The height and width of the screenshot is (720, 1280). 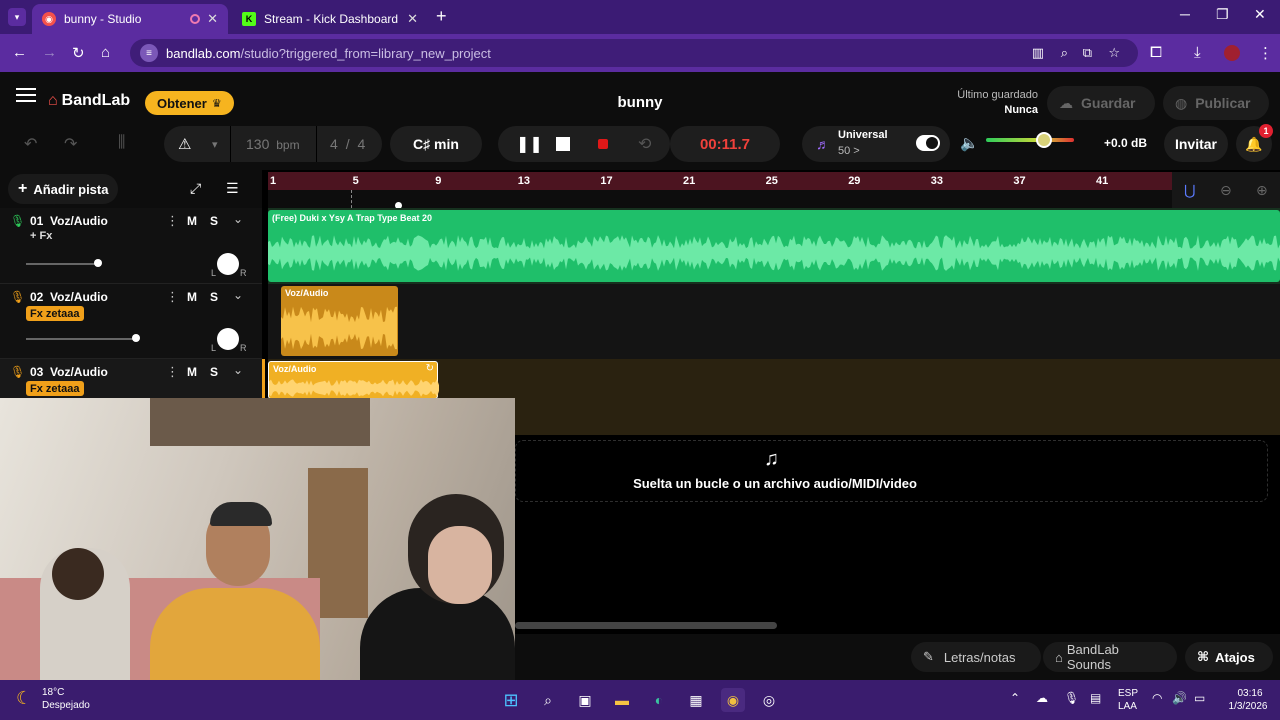 I want to click on tray-overflow-icon: ⌃, so click(x=1015, y=698).